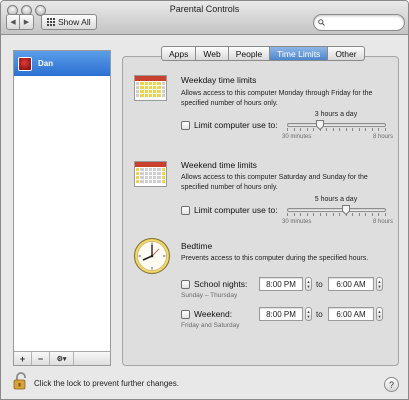  What do you see at coordinates (219, 80) in the screenshot?
I see `weekday-title: Weekday time limits` at bounding box center [219, 80].